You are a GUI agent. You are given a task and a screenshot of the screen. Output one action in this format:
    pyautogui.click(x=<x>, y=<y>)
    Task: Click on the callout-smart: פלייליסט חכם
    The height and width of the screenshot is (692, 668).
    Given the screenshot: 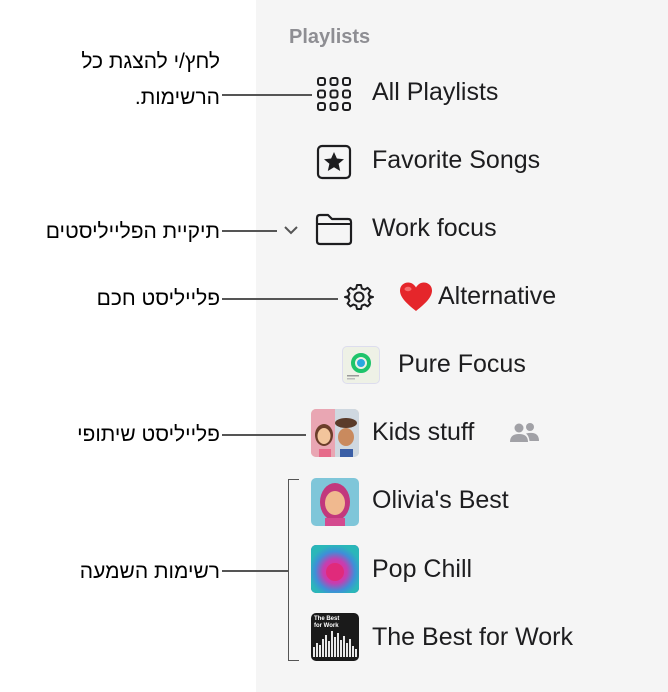 What is the action you would take?
    pyautogui.click(x=158, y=298)
    